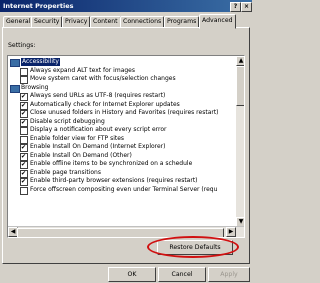  What do you see at coordinates (126, 231) in the screenshot?
I see `horizontal-scrollbar: ◀ ▶` at bounding box center [126, 231].